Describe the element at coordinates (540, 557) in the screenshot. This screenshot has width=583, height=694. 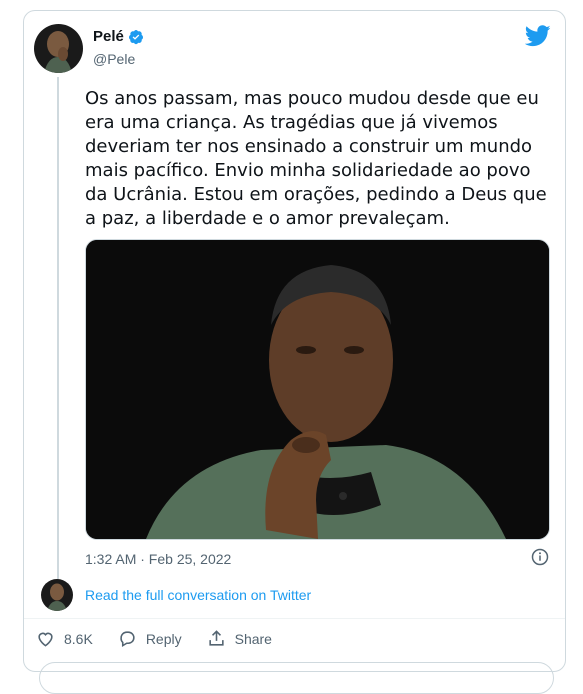
I see `info-icon` at that location.